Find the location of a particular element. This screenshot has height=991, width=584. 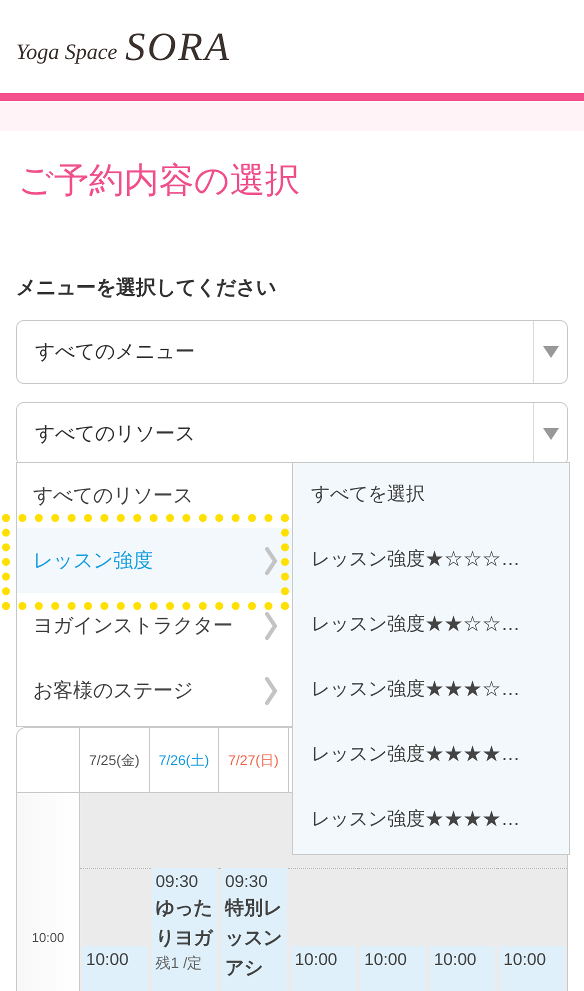

event-card: 09:30 ゆったりヨガ 残1 /定 is located at coordinates (185, 929).